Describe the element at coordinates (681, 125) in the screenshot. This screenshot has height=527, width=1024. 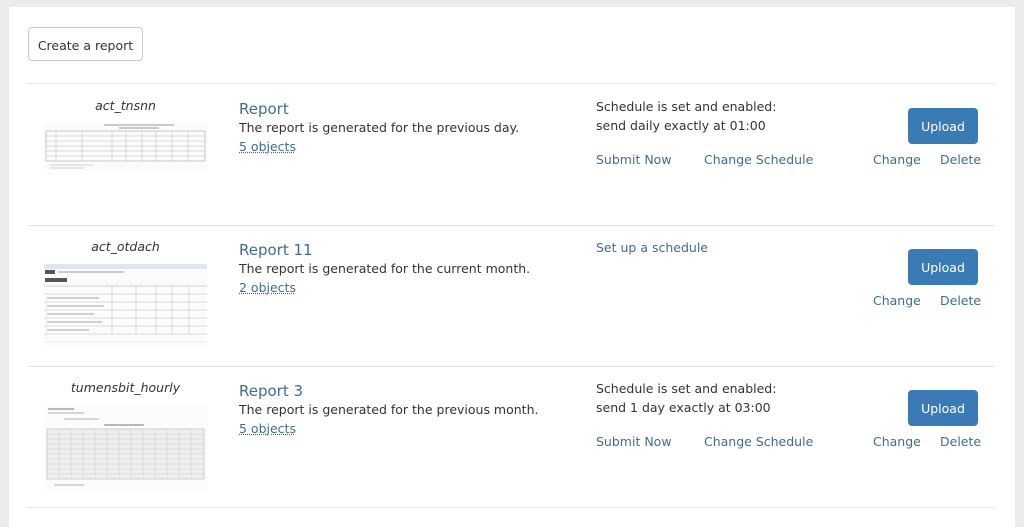
I see `schedule-detail: send daily exactly at 01:00` at that location.